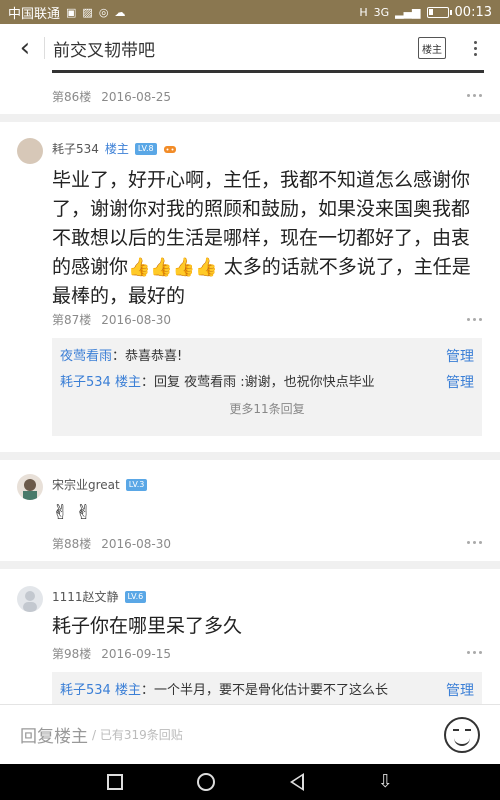  Describe the element at coordinates (250, 48) in the screenshot. I see `navigation-bar: ‹ 前交叉韧带吧 楼主` at that location.